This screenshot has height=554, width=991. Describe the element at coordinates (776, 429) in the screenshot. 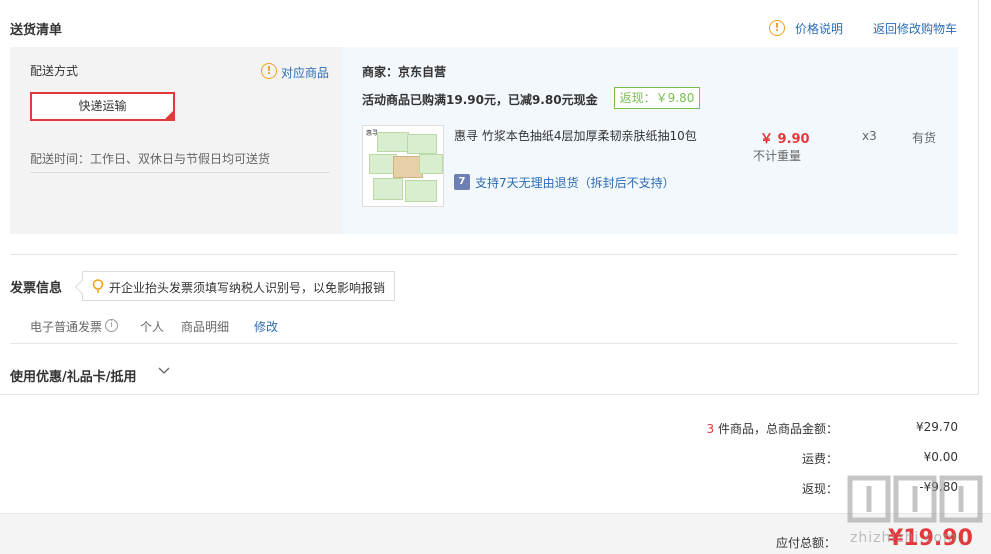

I see `total-goods-text: 件商品，总商品金额：` at that location.